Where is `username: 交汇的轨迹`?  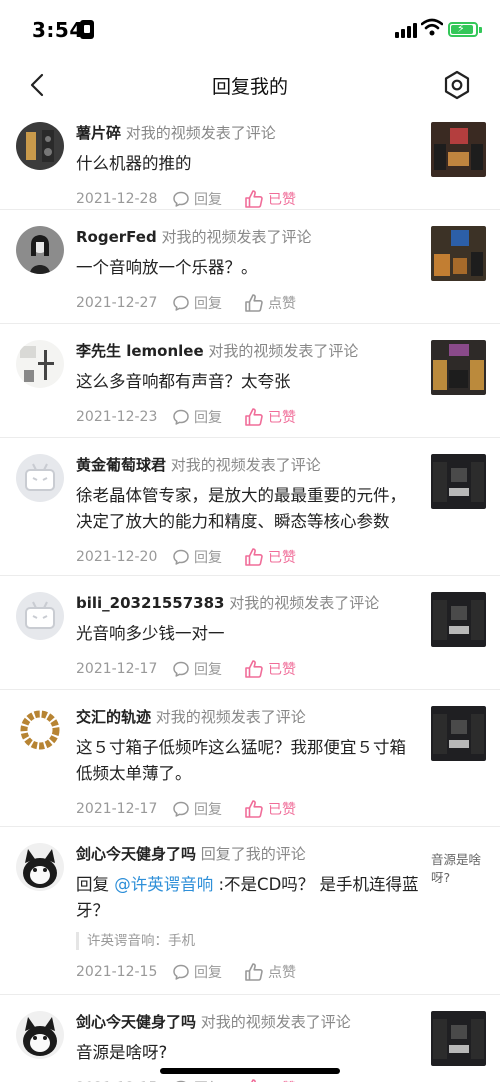
username: 交汇的轨迹 is located at coordinates (113, 717).